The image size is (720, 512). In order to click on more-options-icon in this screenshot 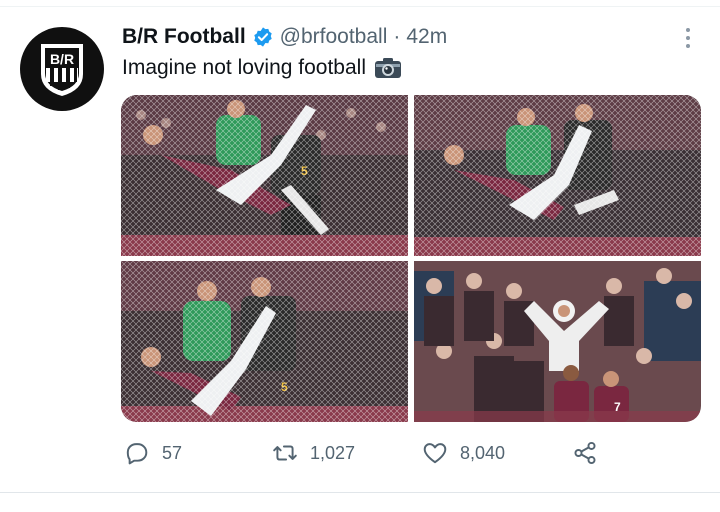, I will do `click(688, 38)`.